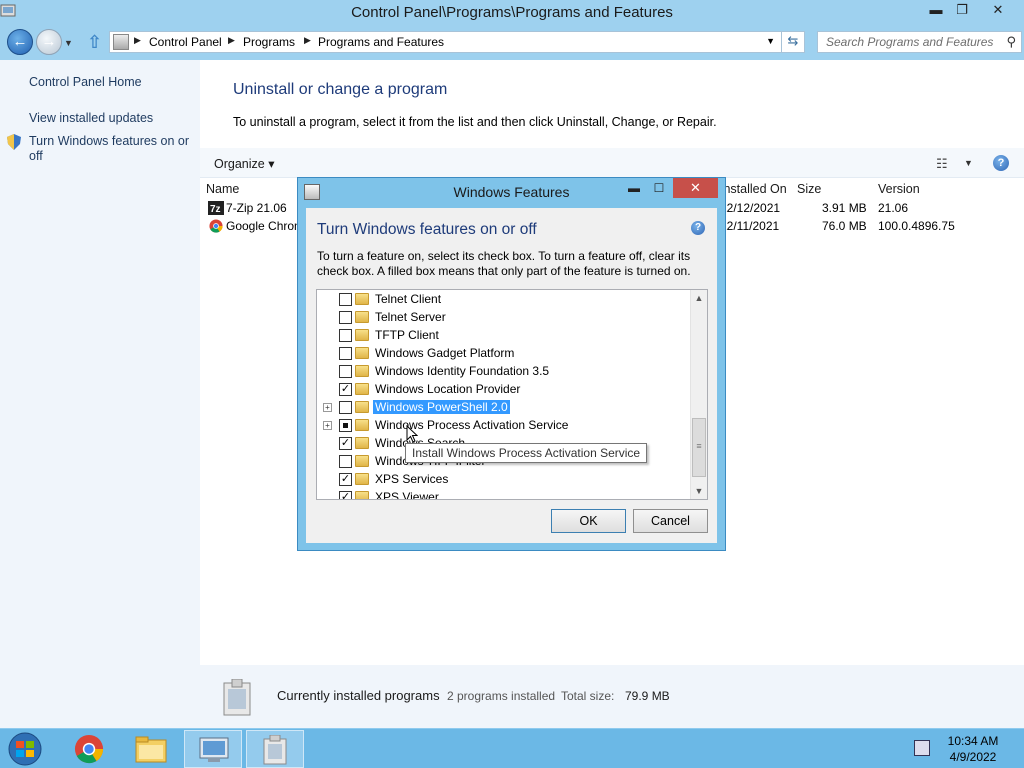 This screenshot has height=768, width=1024. I want to click on vertical-scrollbar: ▲ ≡ ▼, so click(698, 394).